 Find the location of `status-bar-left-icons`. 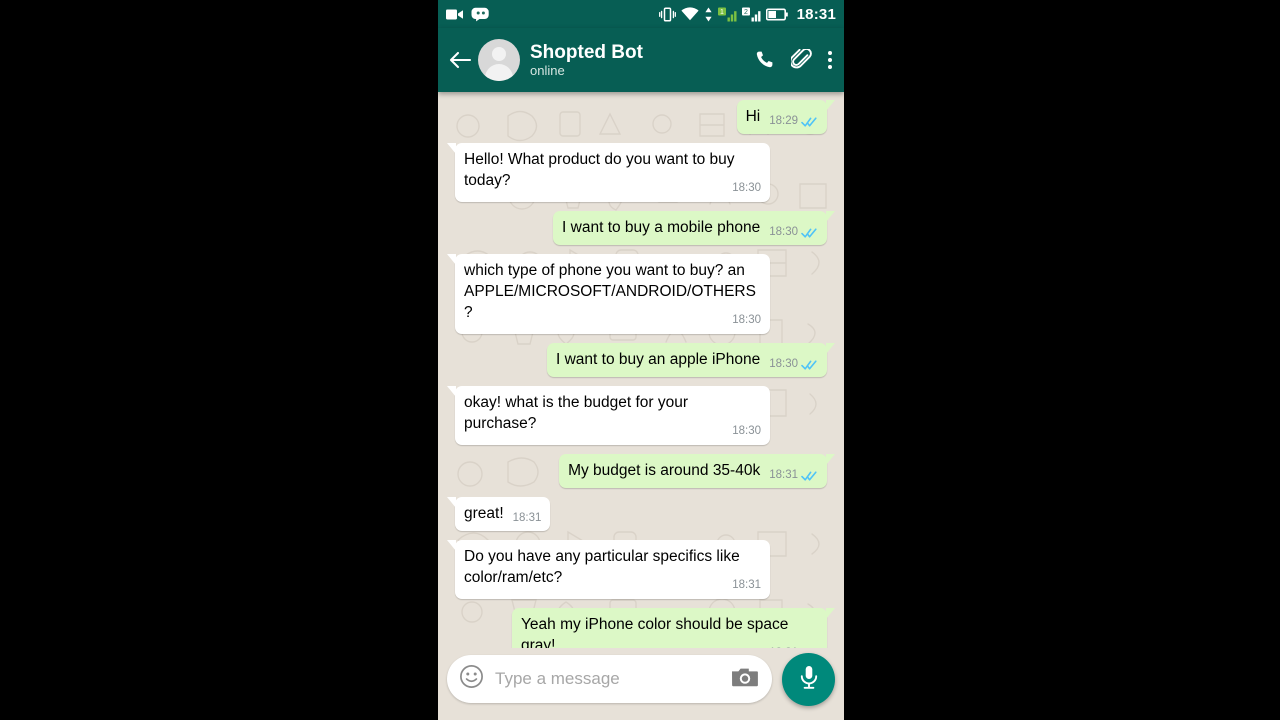

status-bar-left-icons is located at coordinates (468, 14).